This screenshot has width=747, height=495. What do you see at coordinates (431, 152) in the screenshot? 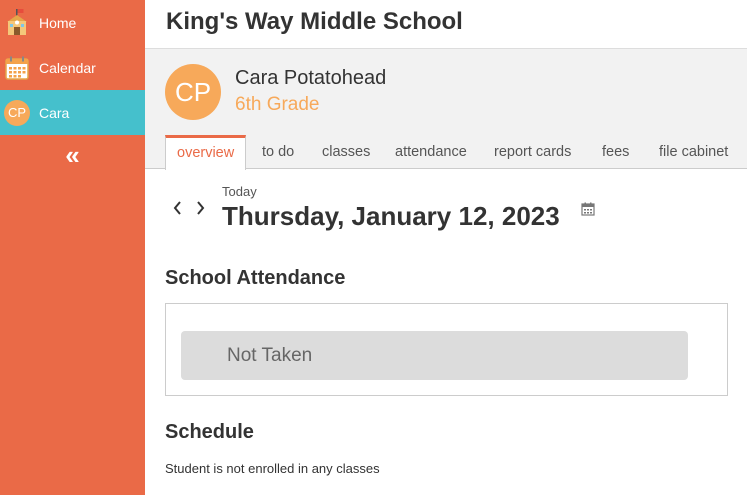
I see `tab-attendance: attendance` at bounding box center [431, 152].